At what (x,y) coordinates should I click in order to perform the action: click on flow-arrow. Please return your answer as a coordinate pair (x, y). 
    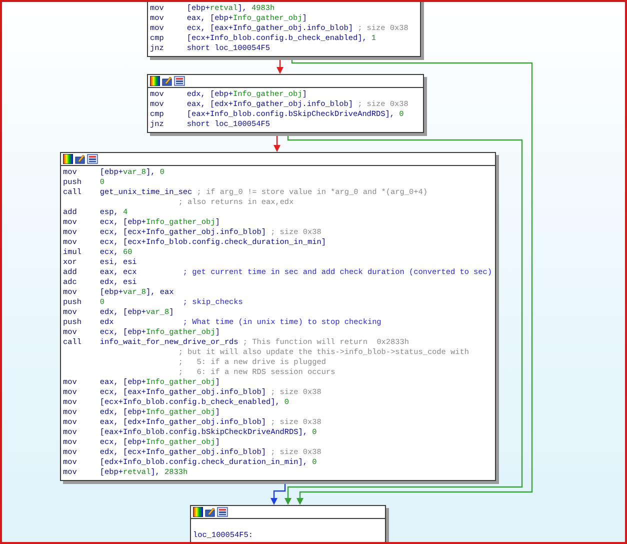
    Looking at the image, I should click on (280, 65).